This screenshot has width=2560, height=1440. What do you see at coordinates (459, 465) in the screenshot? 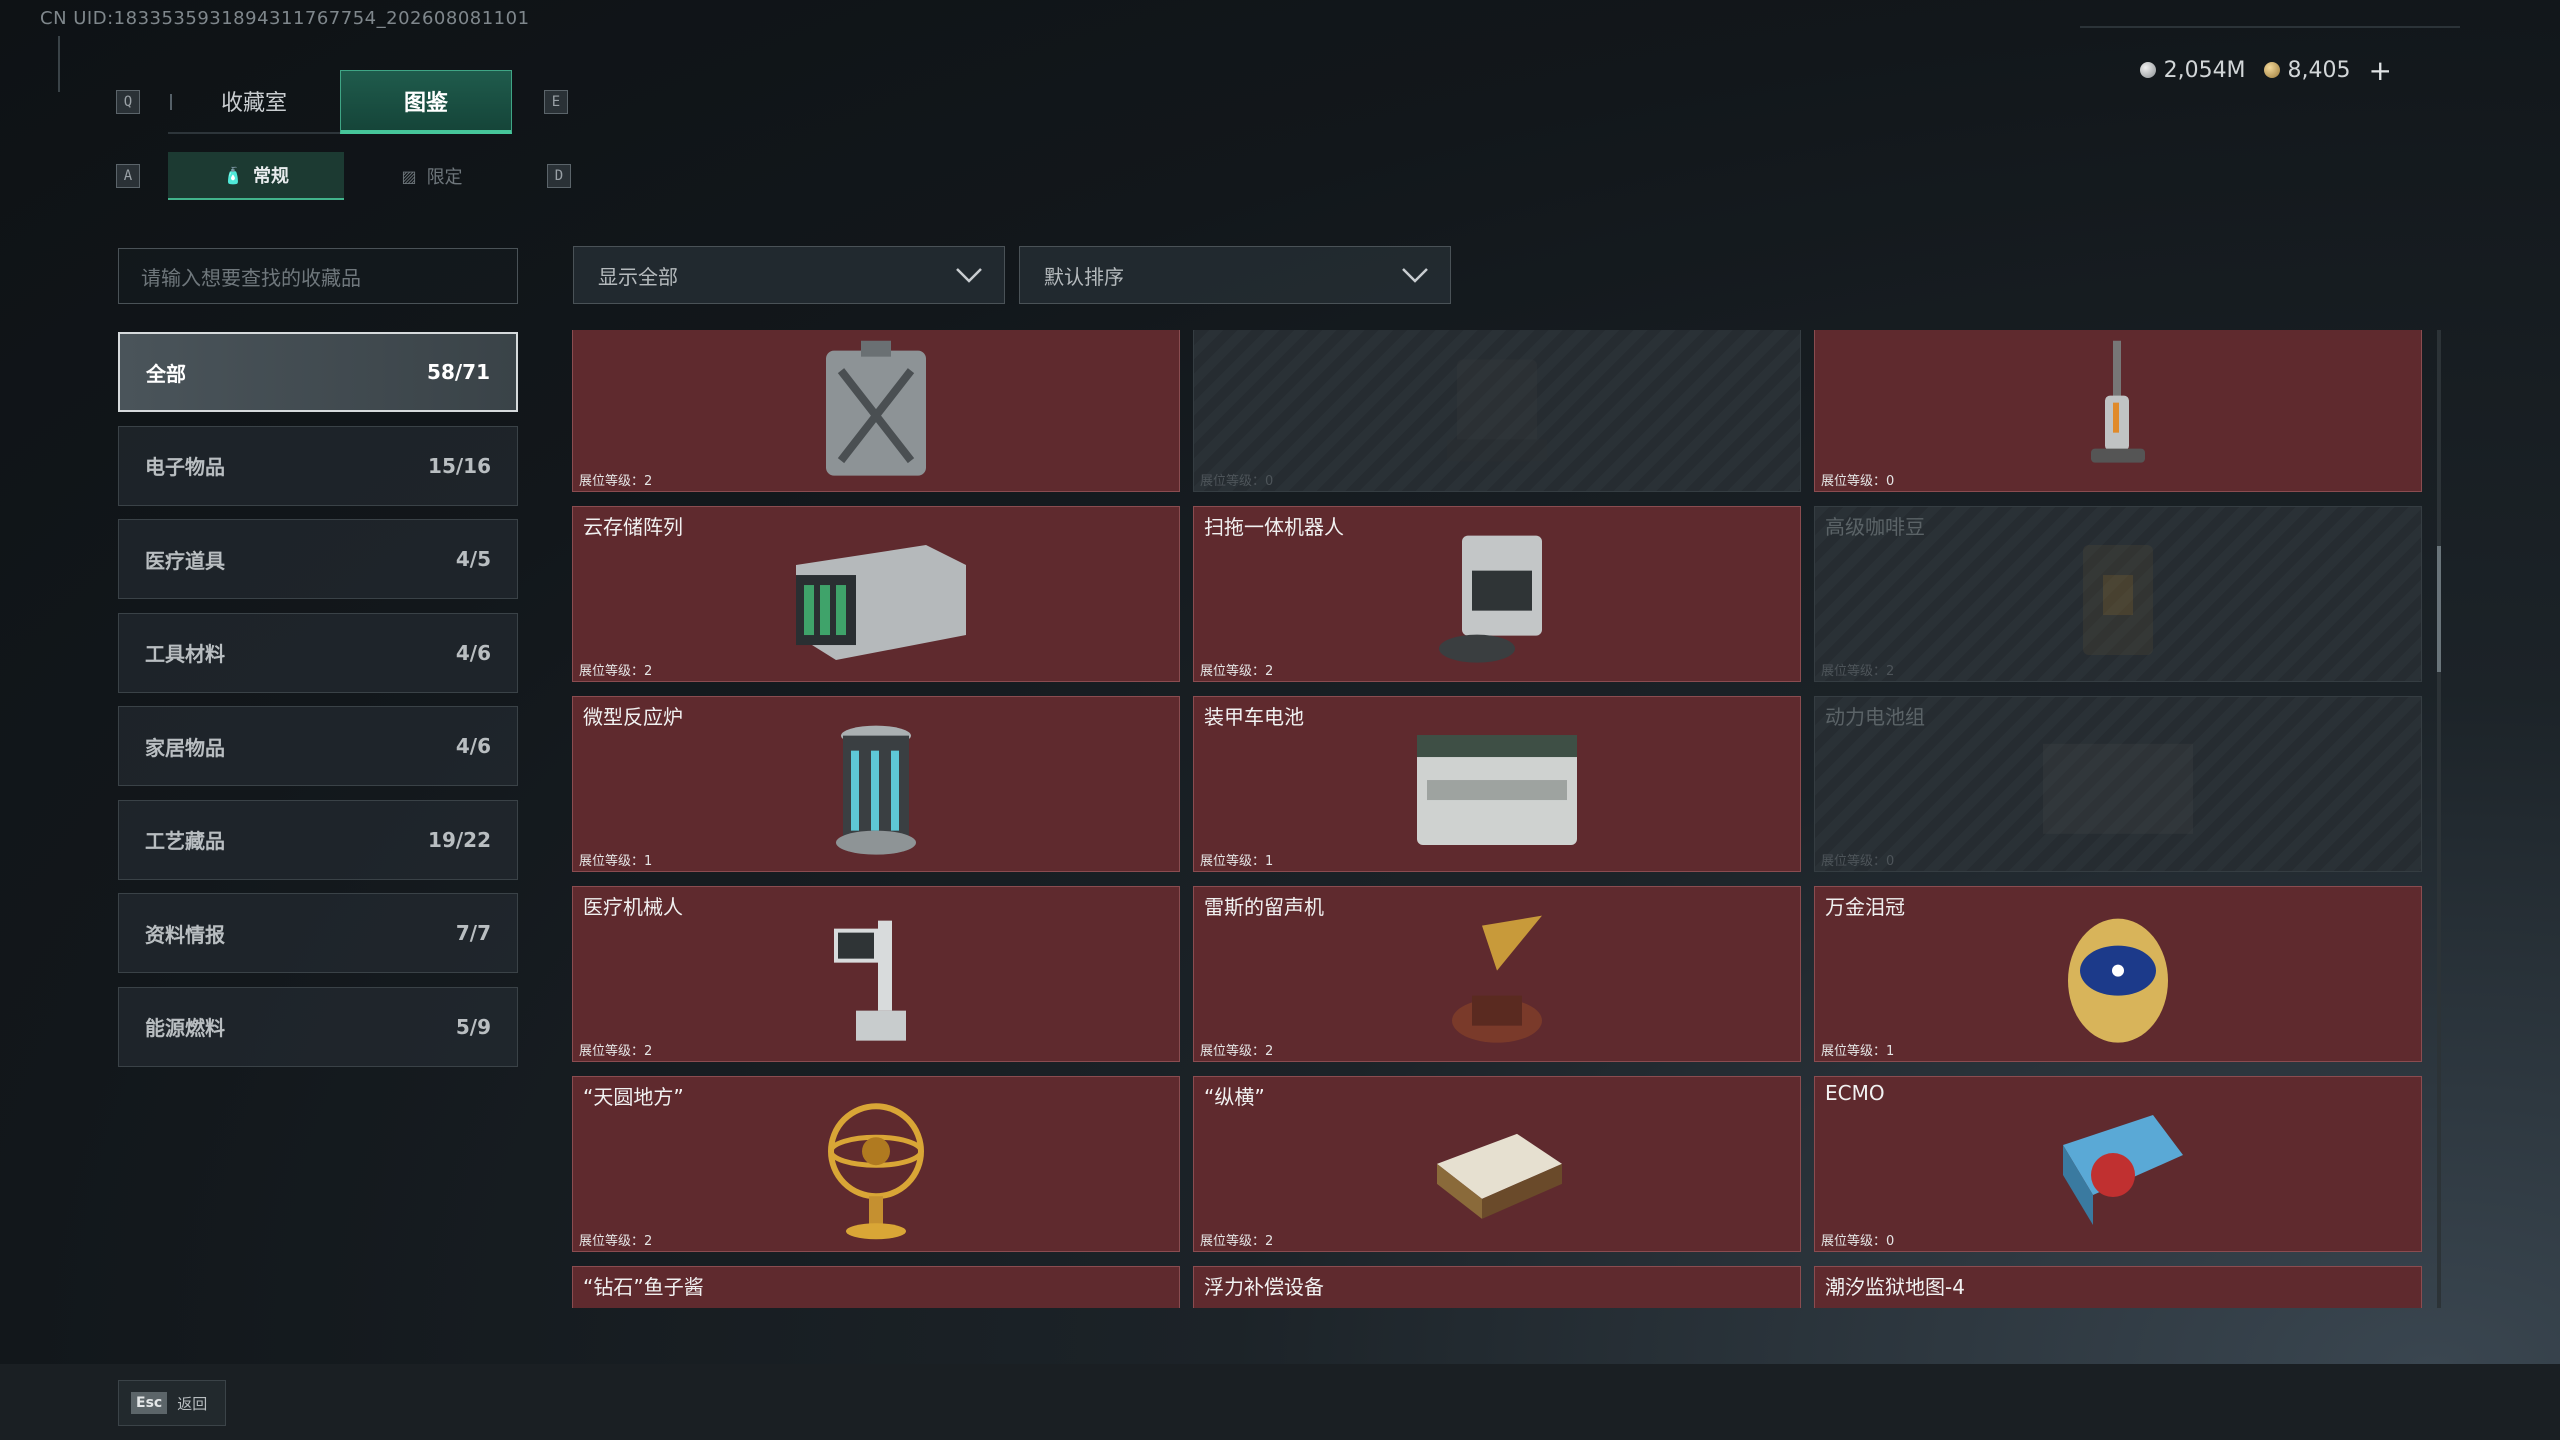
I see `category-count: 15/16` at bounding box center [459, 465].